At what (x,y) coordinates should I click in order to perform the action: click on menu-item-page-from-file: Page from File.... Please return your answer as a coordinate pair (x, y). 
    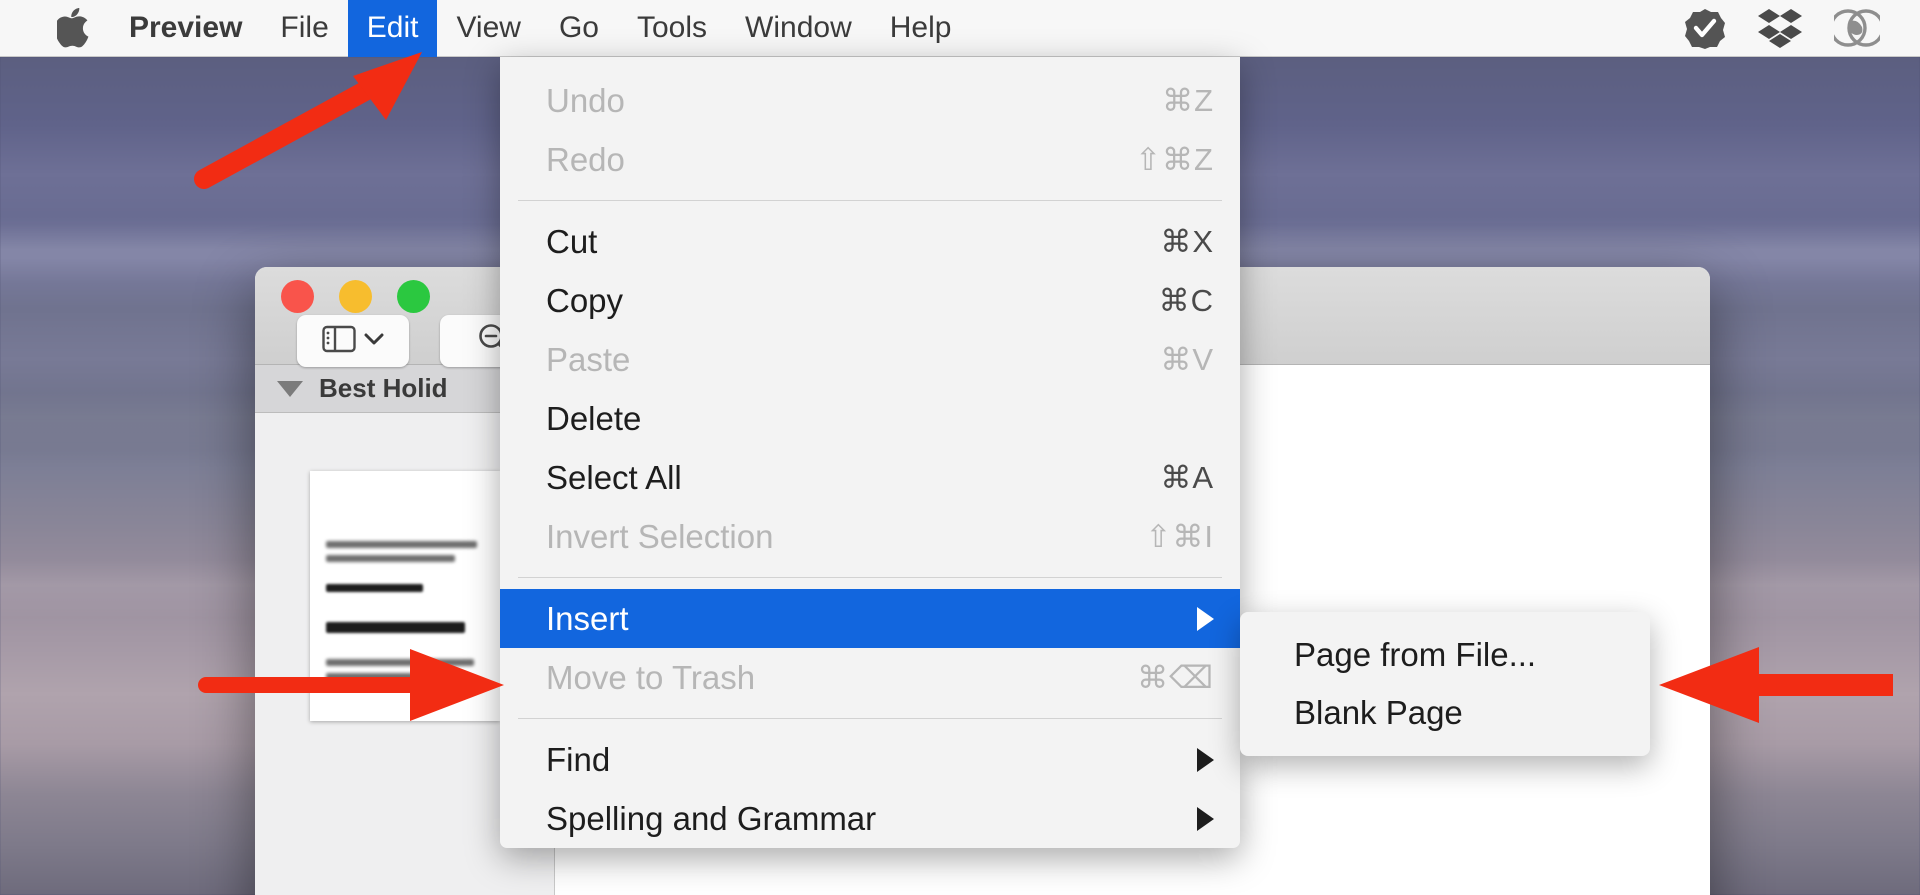
    Looking at the image, I should click on (1445, 655).